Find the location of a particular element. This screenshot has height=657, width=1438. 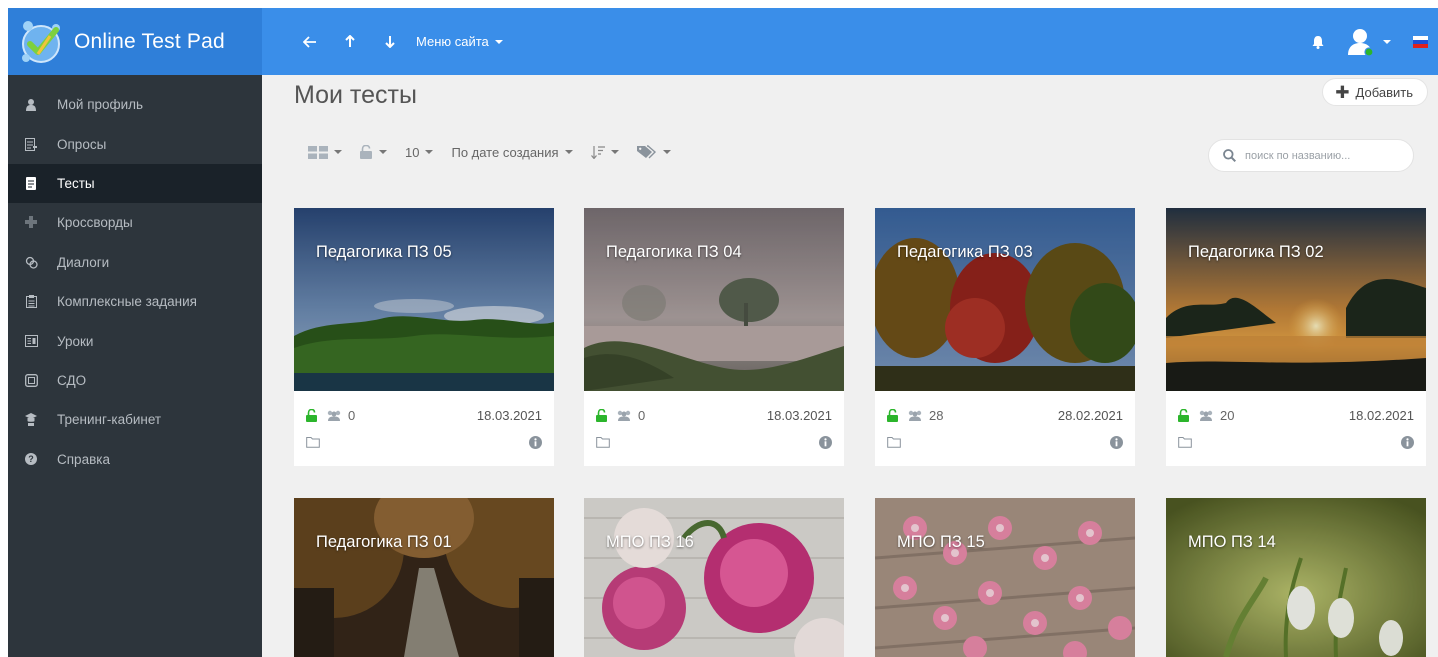

toolbar: 10 По дате создания is located at coordinates (498, 152).